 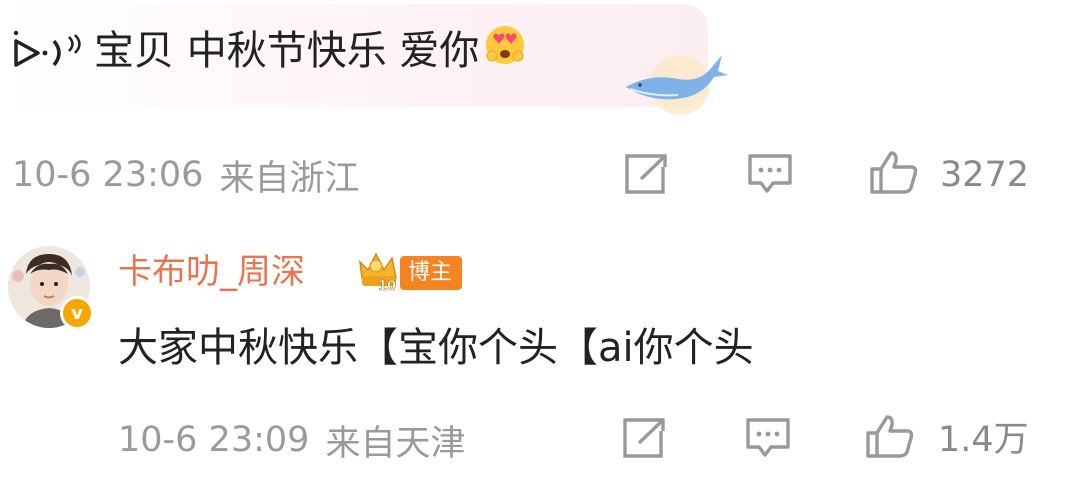 What do you see at coordinates (52, 51) in the screenshot?
I see `voice-icon` at bounding box center [52, 51].